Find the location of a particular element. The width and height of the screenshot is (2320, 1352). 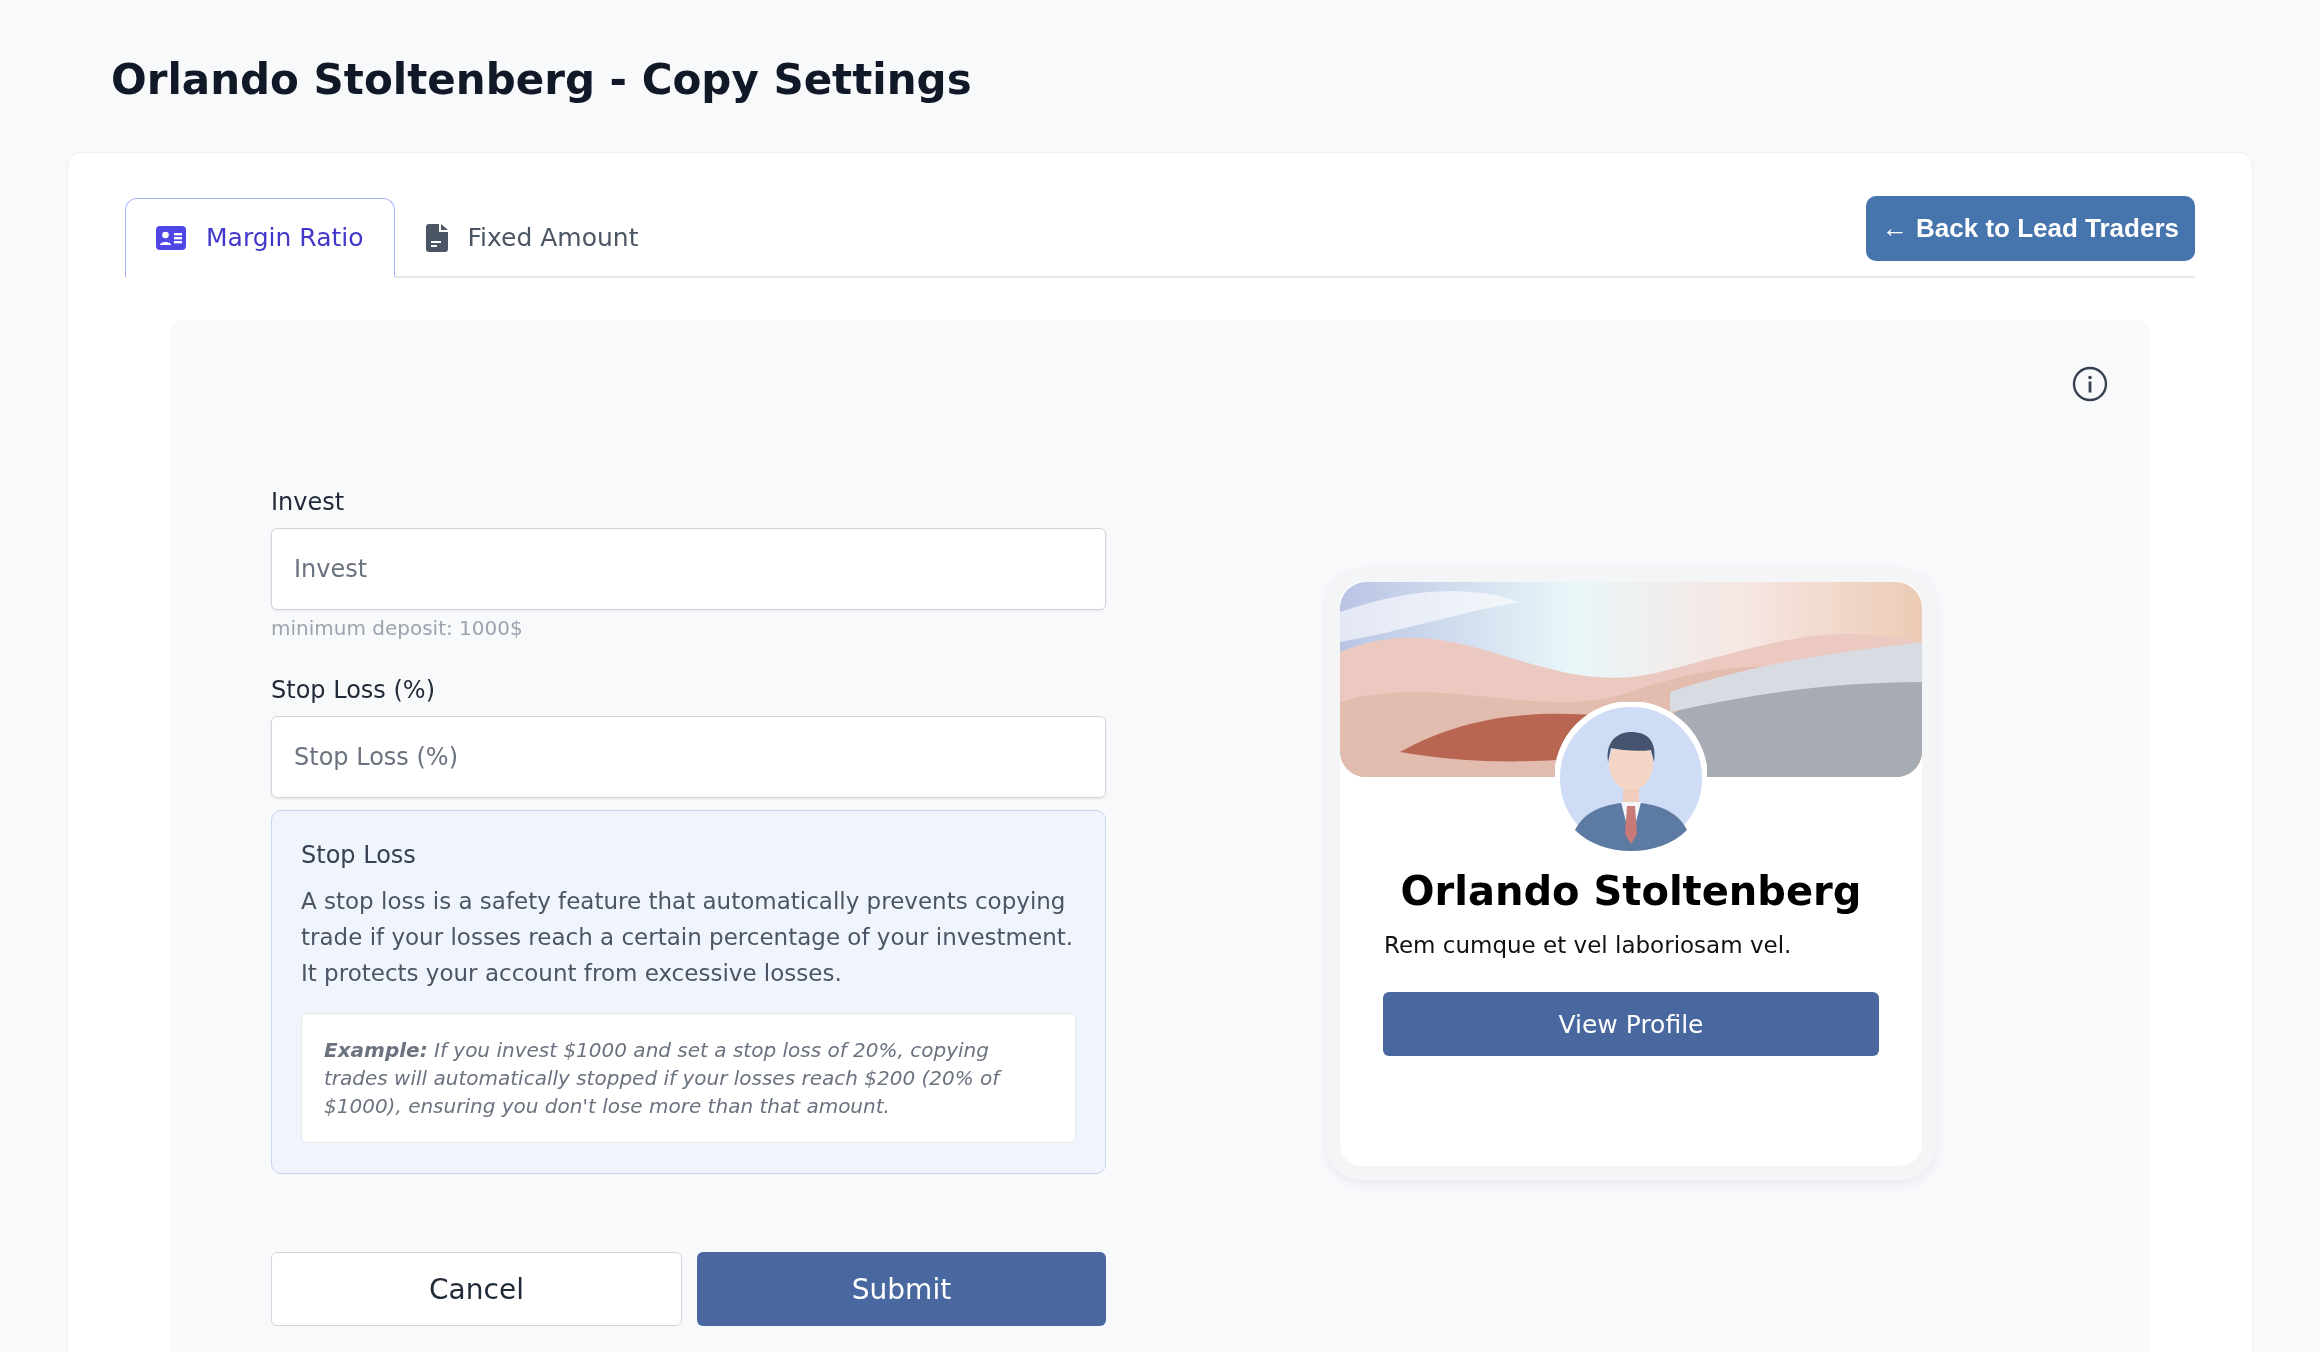

avatar-icon is located at coordinates (1631, 778).